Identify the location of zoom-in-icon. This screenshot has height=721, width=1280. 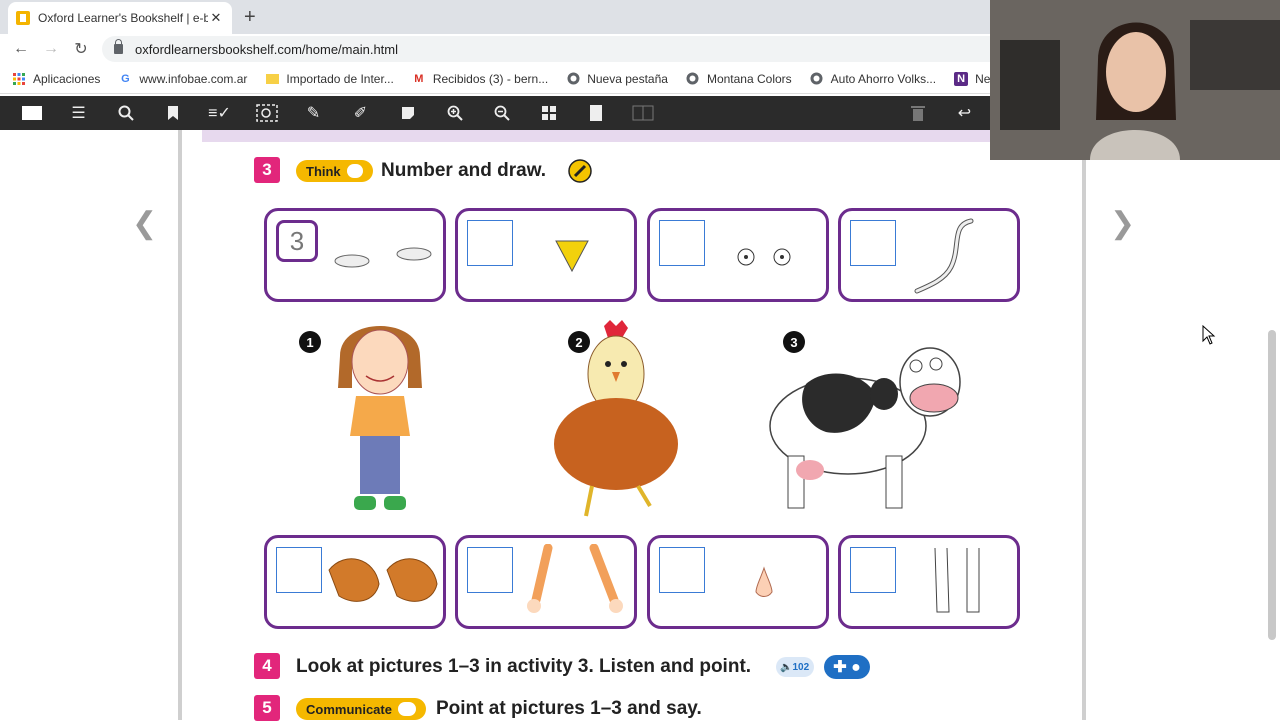
(455, 113).